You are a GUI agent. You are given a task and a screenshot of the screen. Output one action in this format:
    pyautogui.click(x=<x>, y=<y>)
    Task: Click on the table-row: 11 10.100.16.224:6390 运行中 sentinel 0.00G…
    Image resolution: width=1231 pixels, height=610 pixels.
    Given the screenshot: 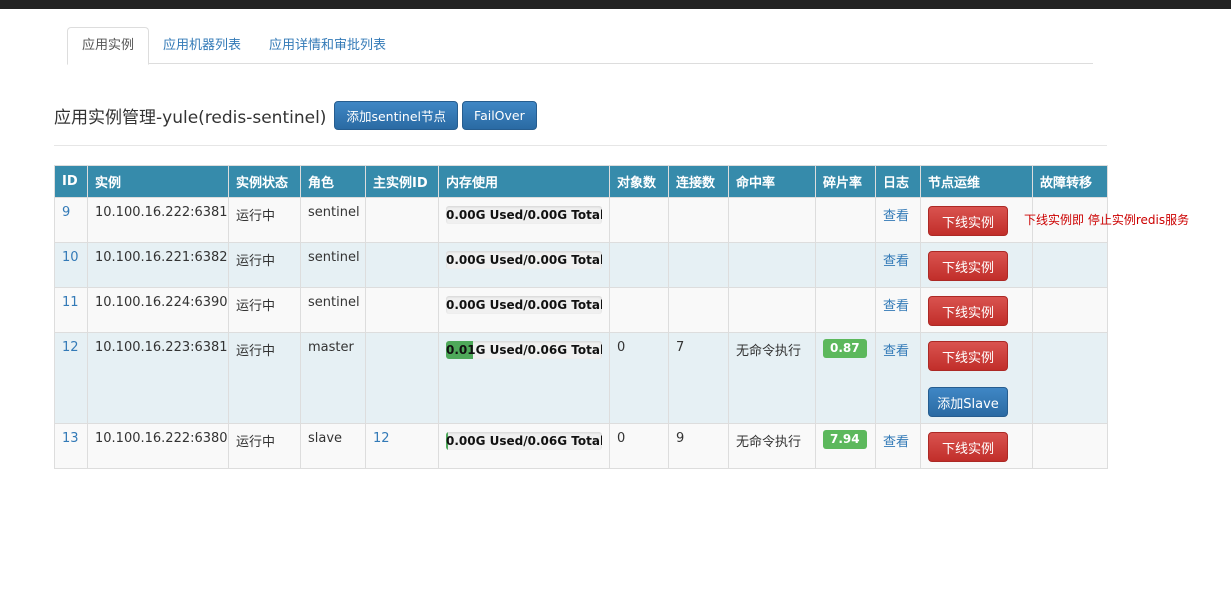 What is the action you would take?
    pyautogui.click(x=581, y=310)
    